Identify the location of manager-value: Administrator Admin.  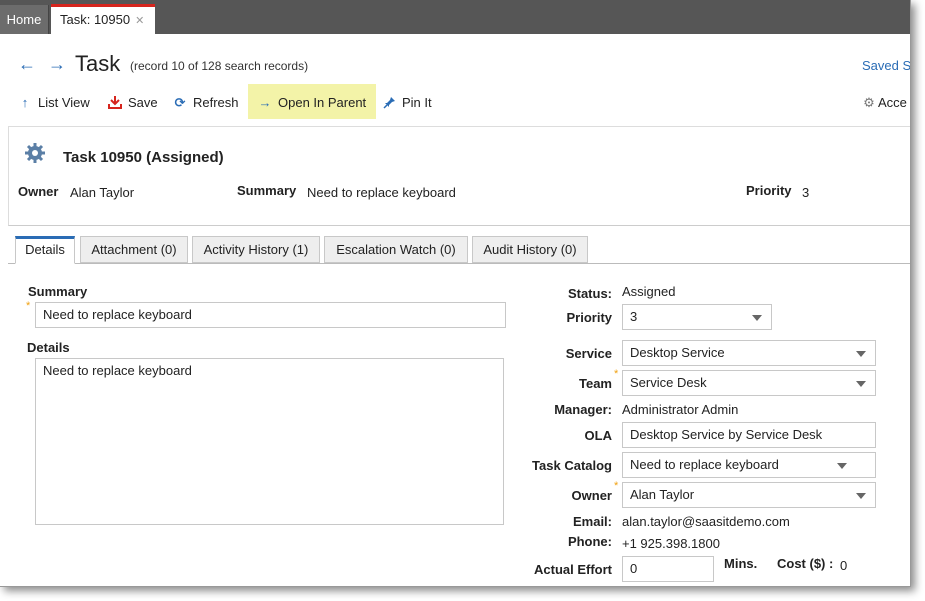
(680, 409).